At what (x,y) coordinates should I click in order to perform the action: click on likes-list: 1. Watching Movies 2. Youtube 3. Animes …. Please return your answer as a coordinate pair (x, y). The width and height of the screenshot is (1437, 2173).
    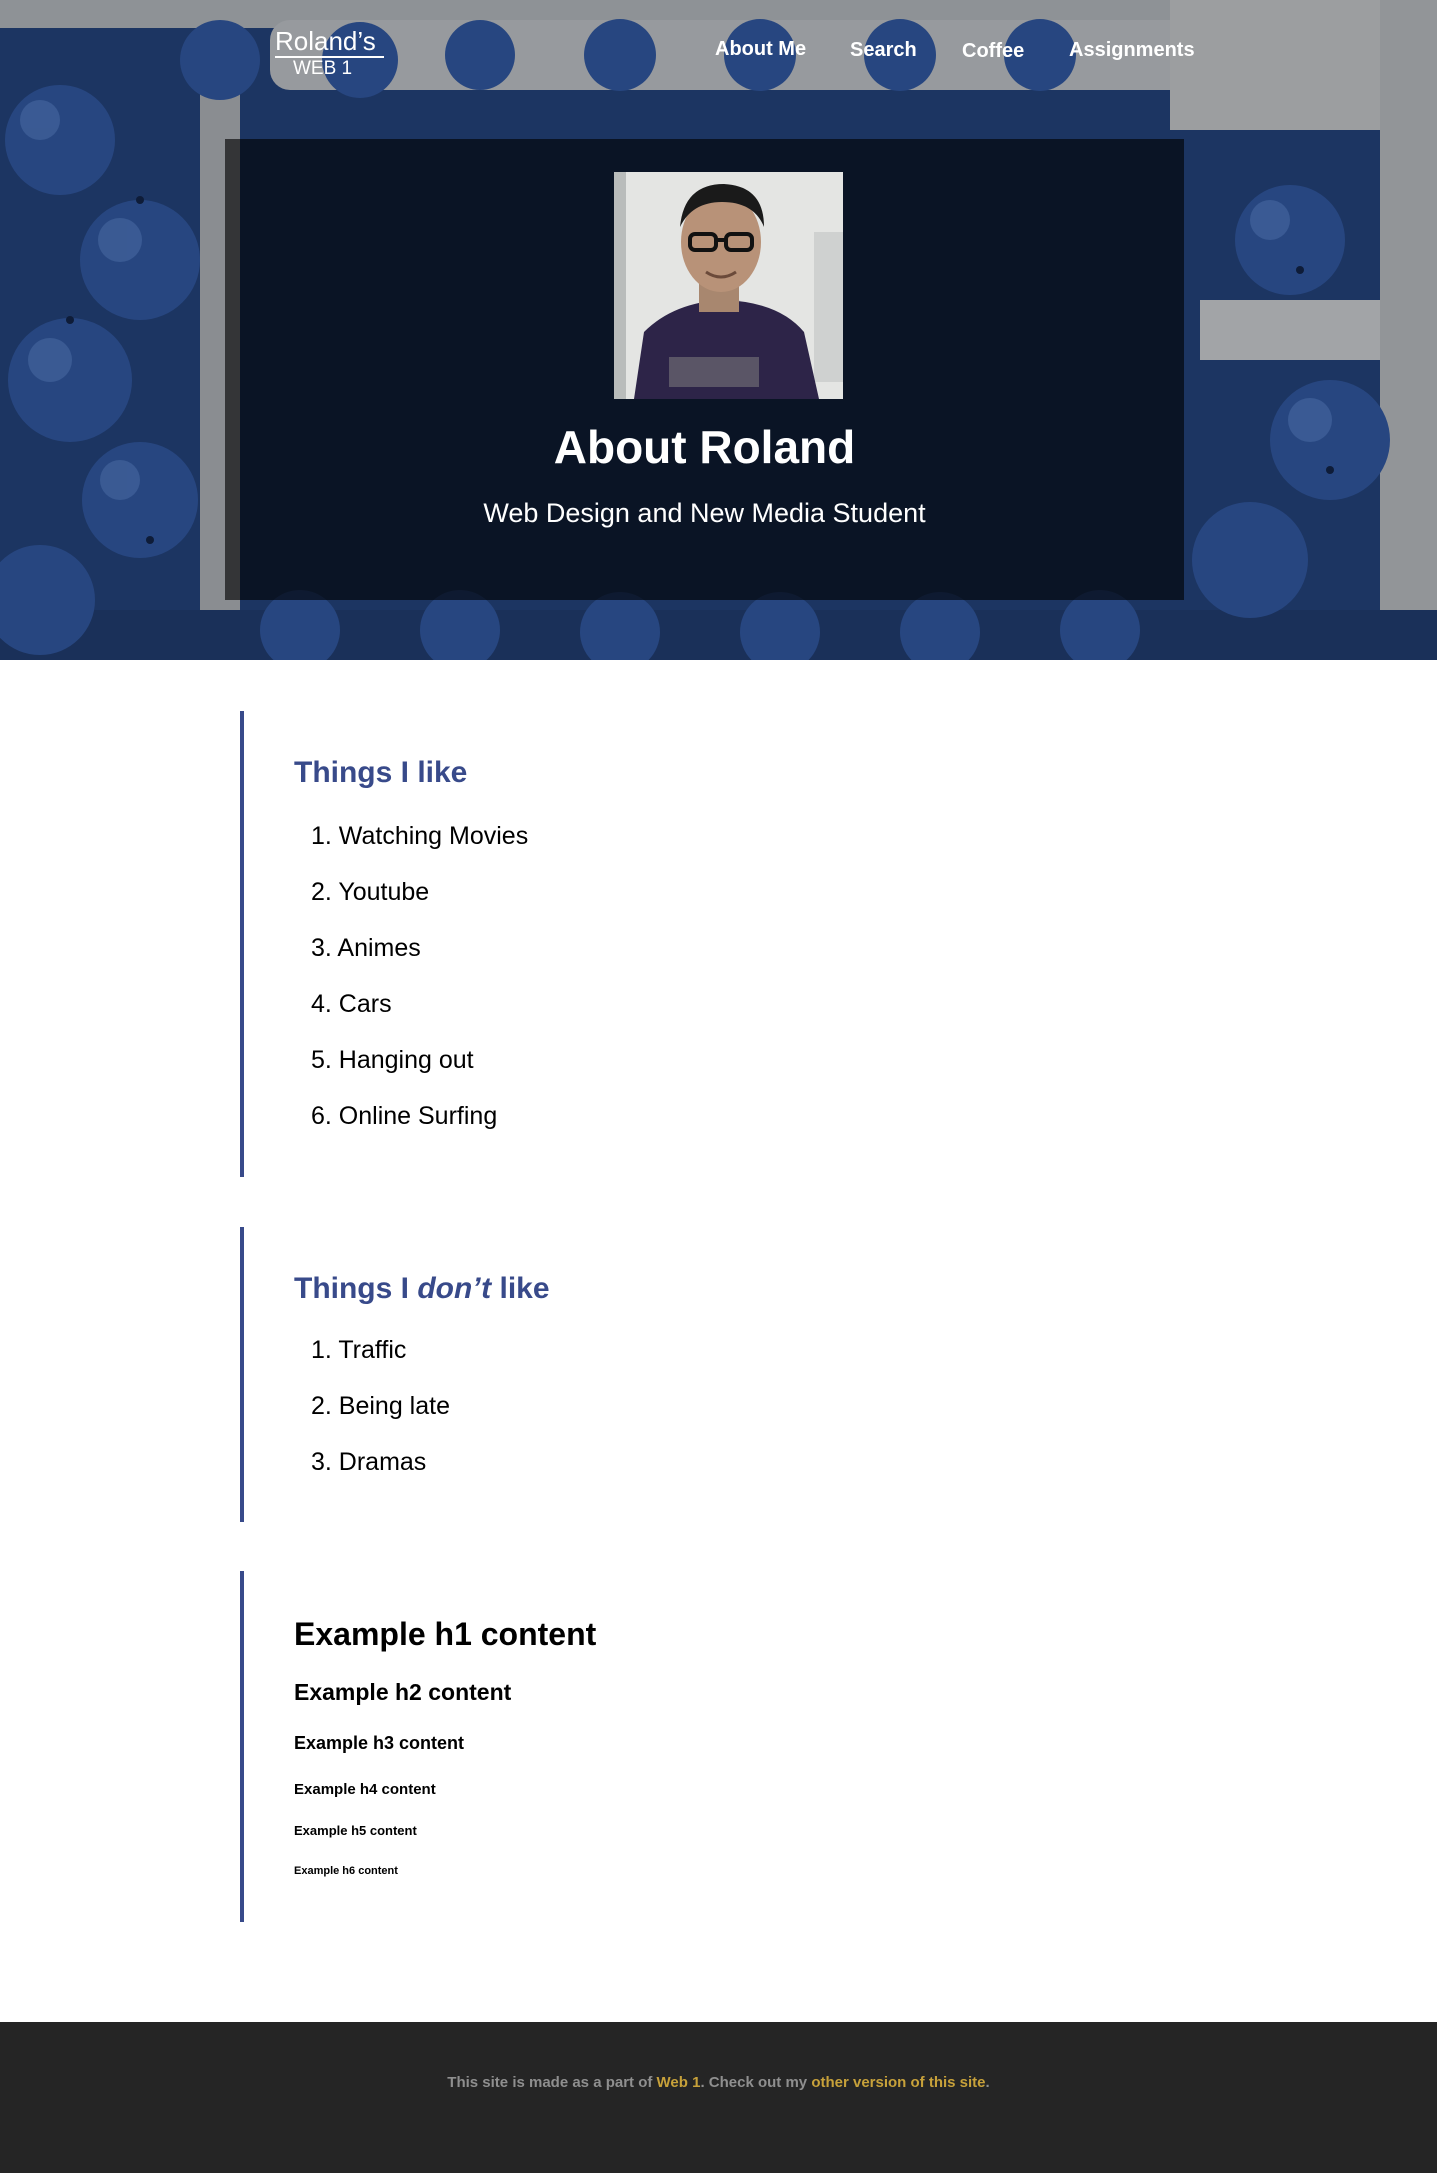
    Looking at the image, I should click on (419, 989).